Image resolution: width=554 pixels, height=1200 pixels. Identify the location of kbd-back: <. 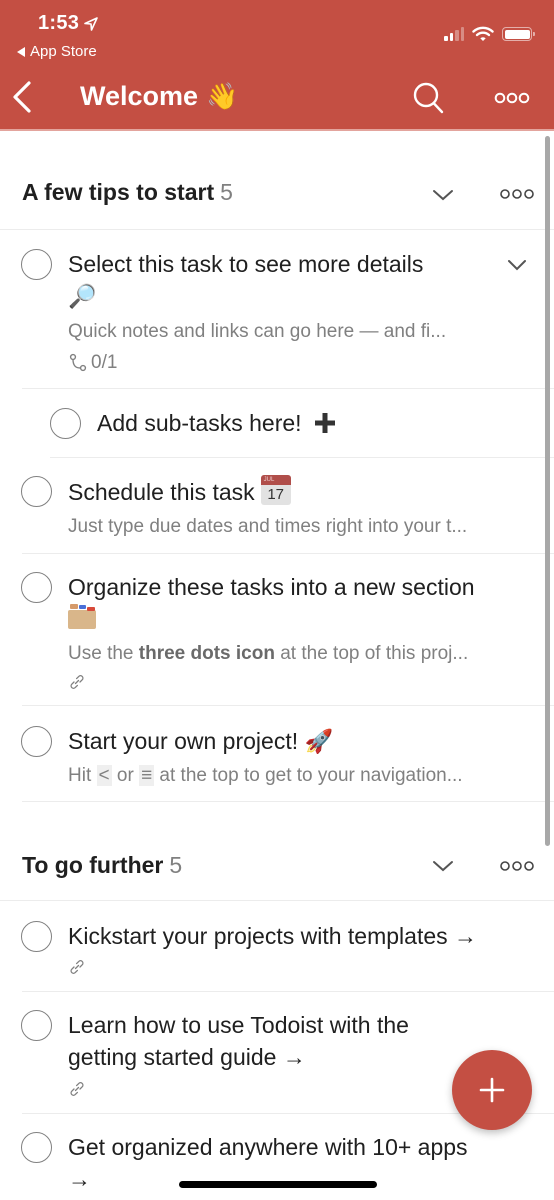
(104, 775).